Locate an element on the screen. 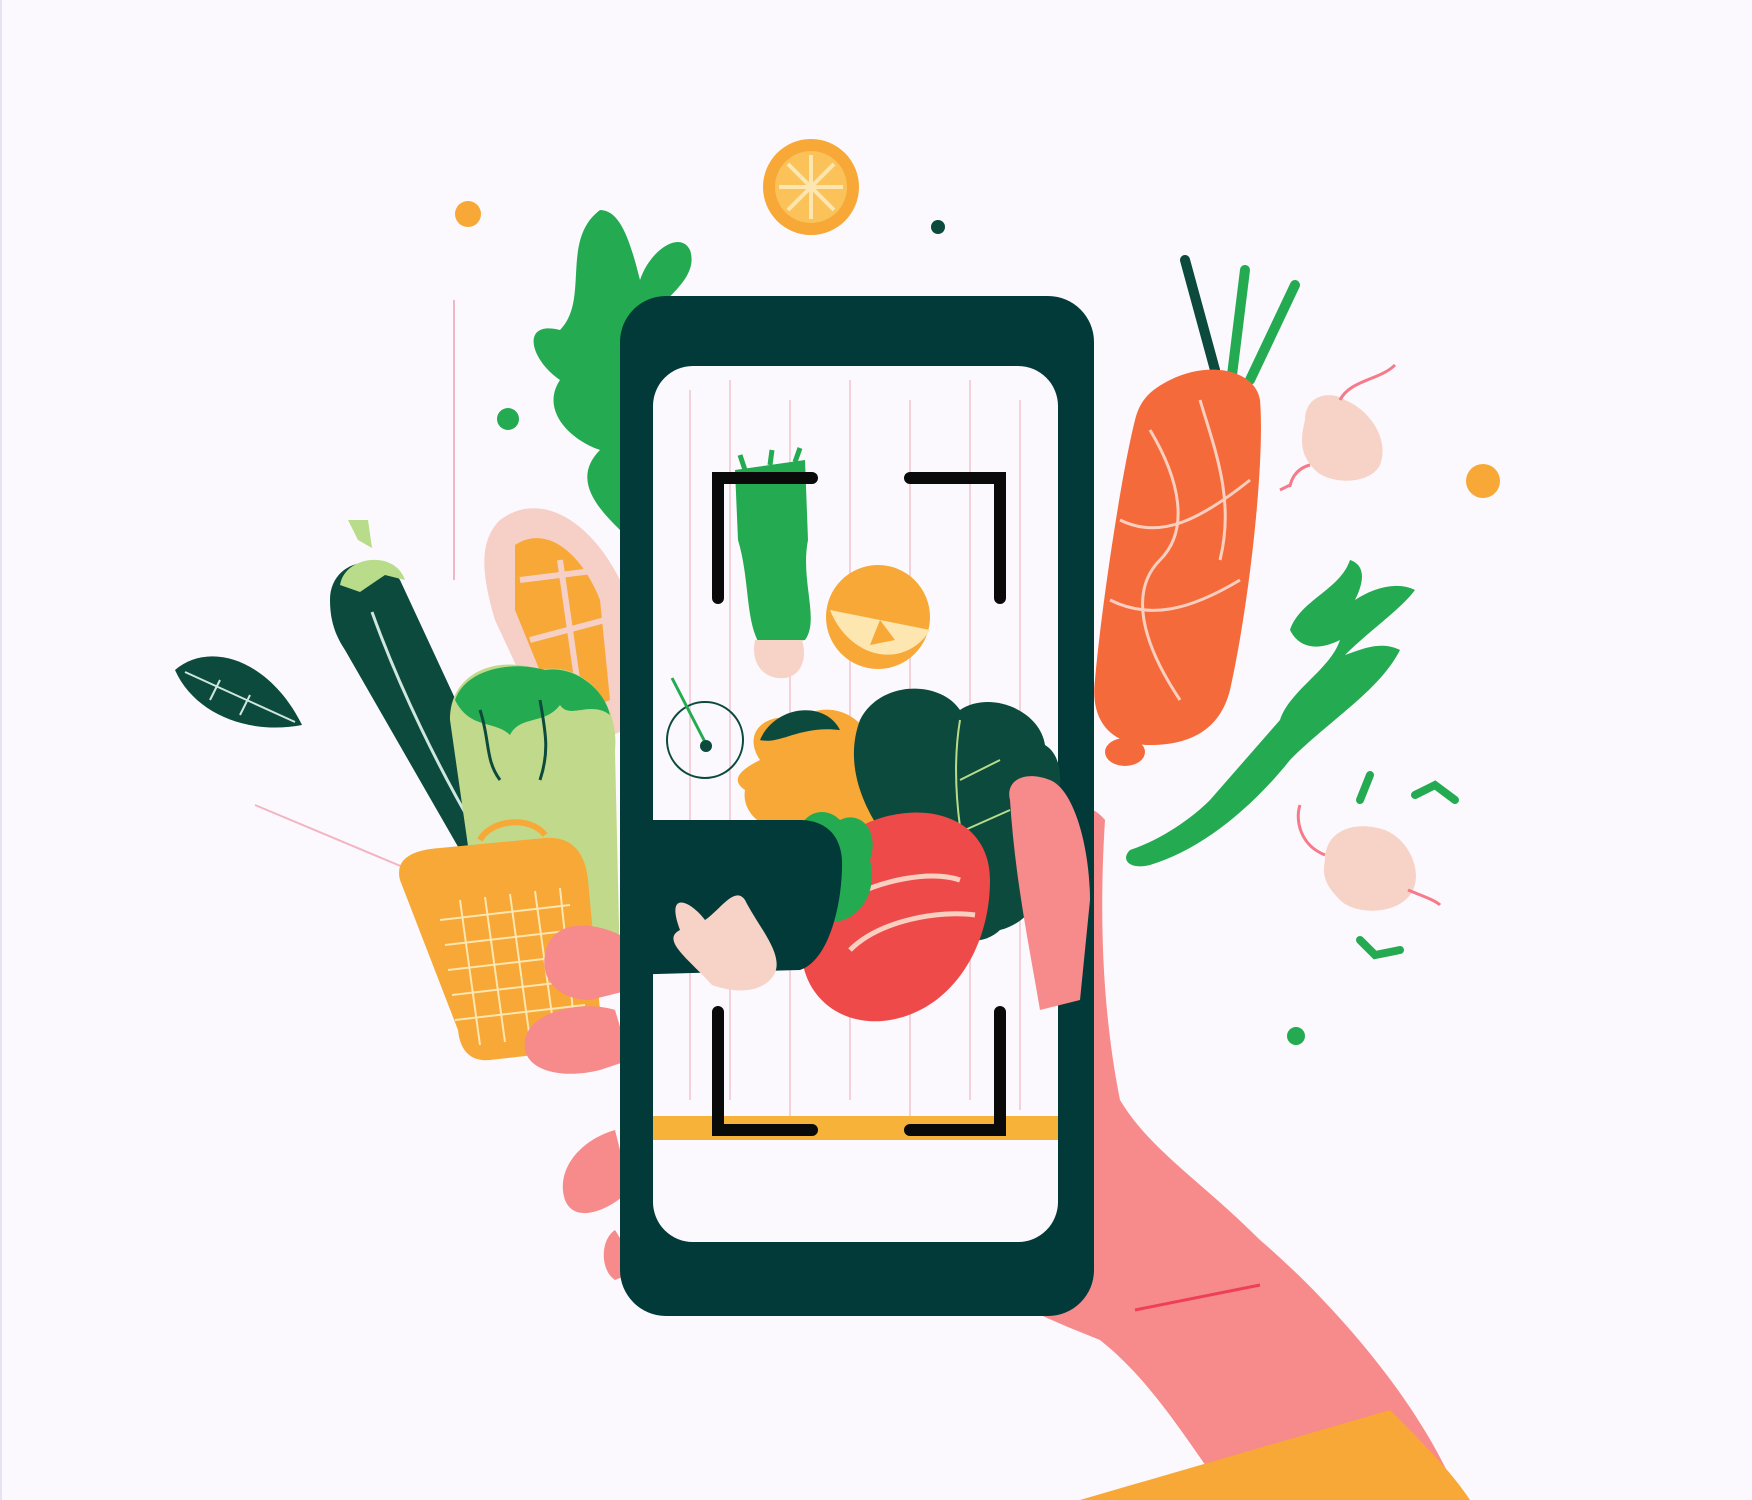  leaf-icon is located at coordinates (238, 692).